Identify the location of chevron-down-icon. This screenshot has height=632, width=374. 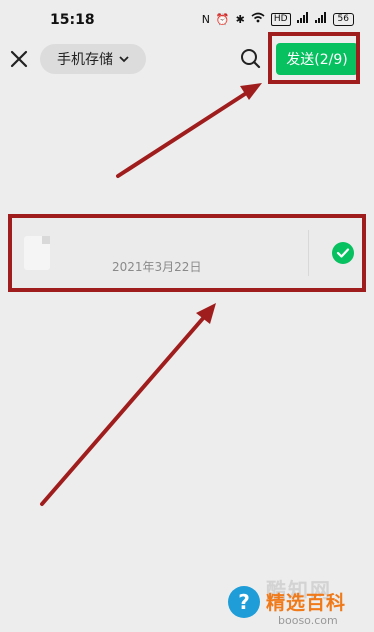
(124, 59).